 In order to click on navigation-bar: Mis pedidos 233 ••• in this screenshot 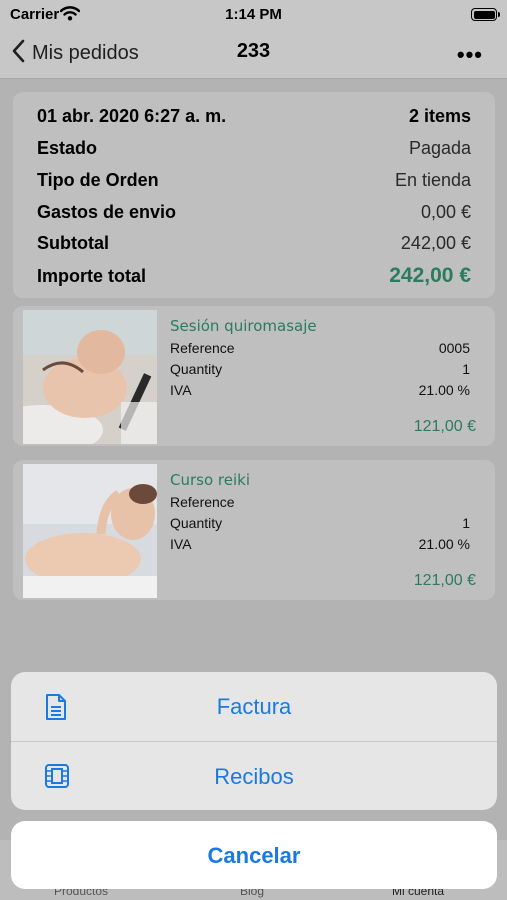, I will do `click(253, 54)`.